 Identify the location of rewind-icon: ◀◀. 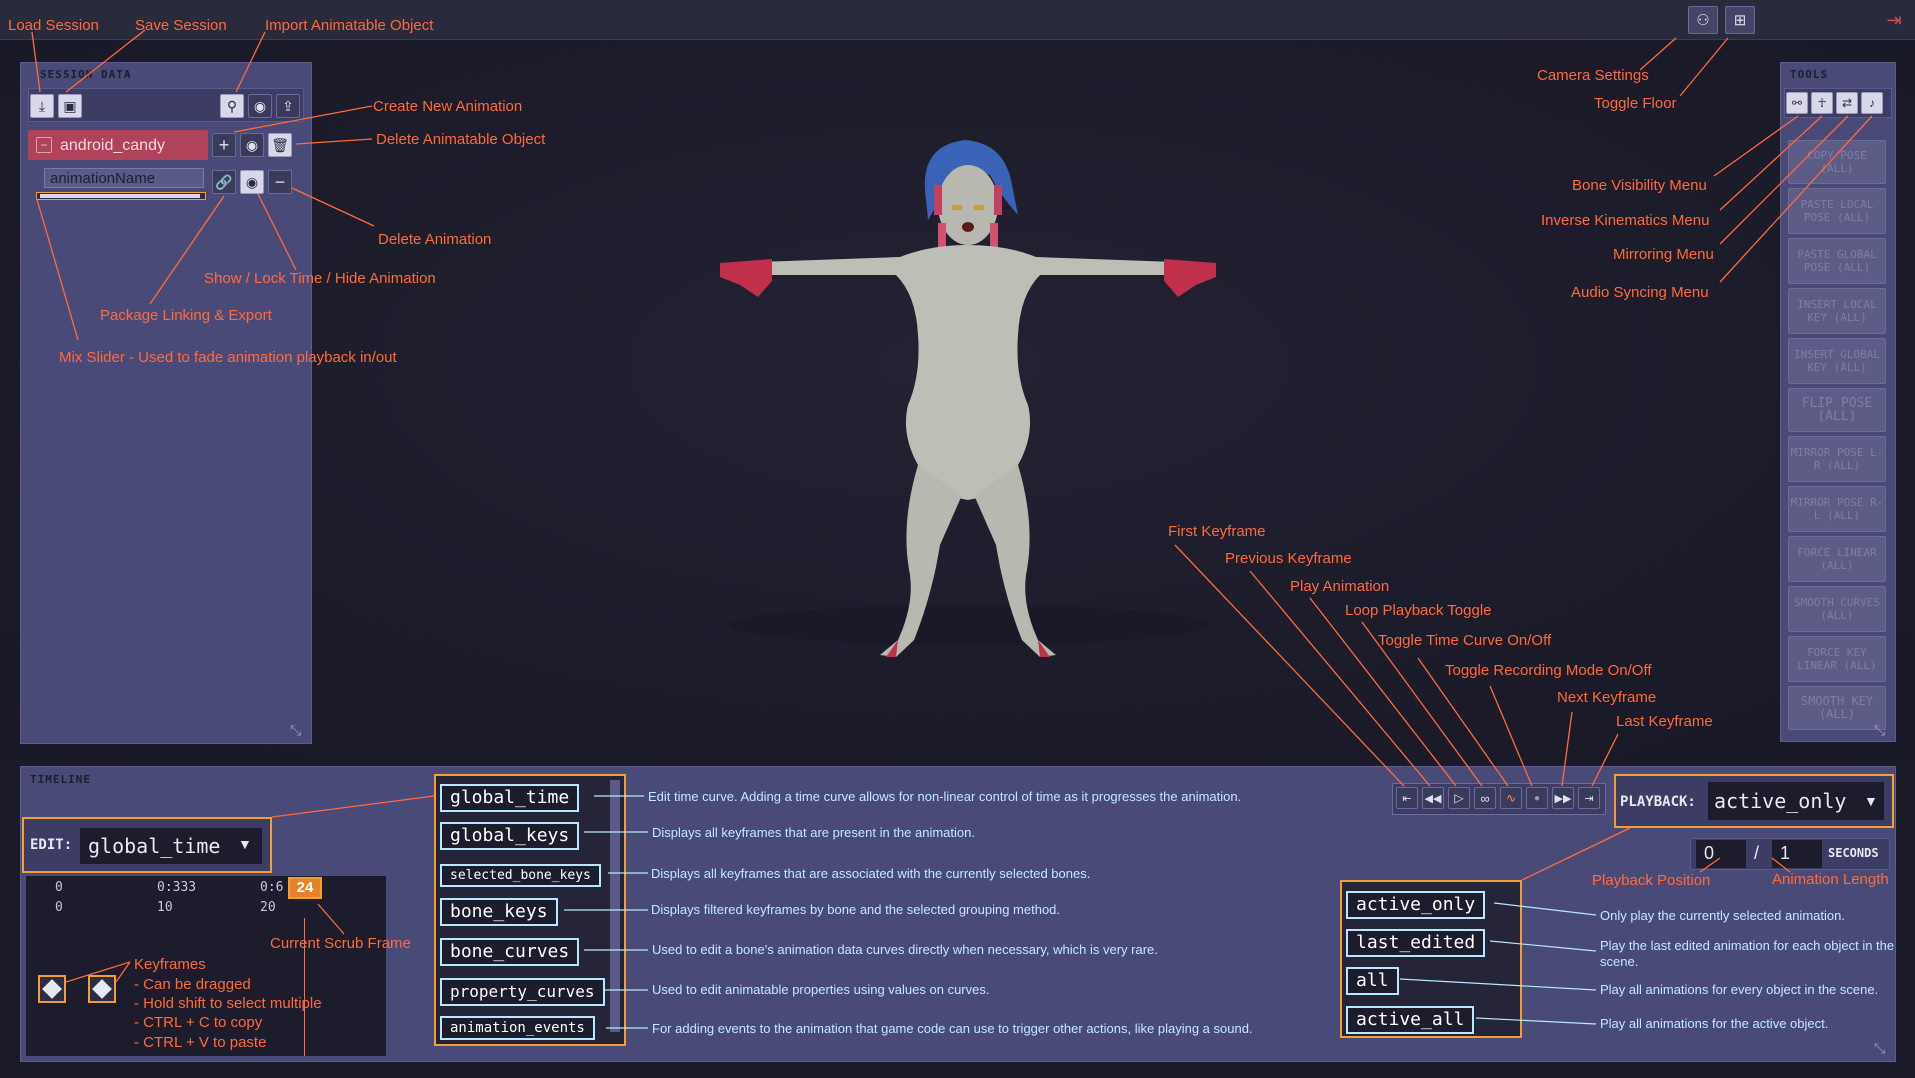
(1433, 798).